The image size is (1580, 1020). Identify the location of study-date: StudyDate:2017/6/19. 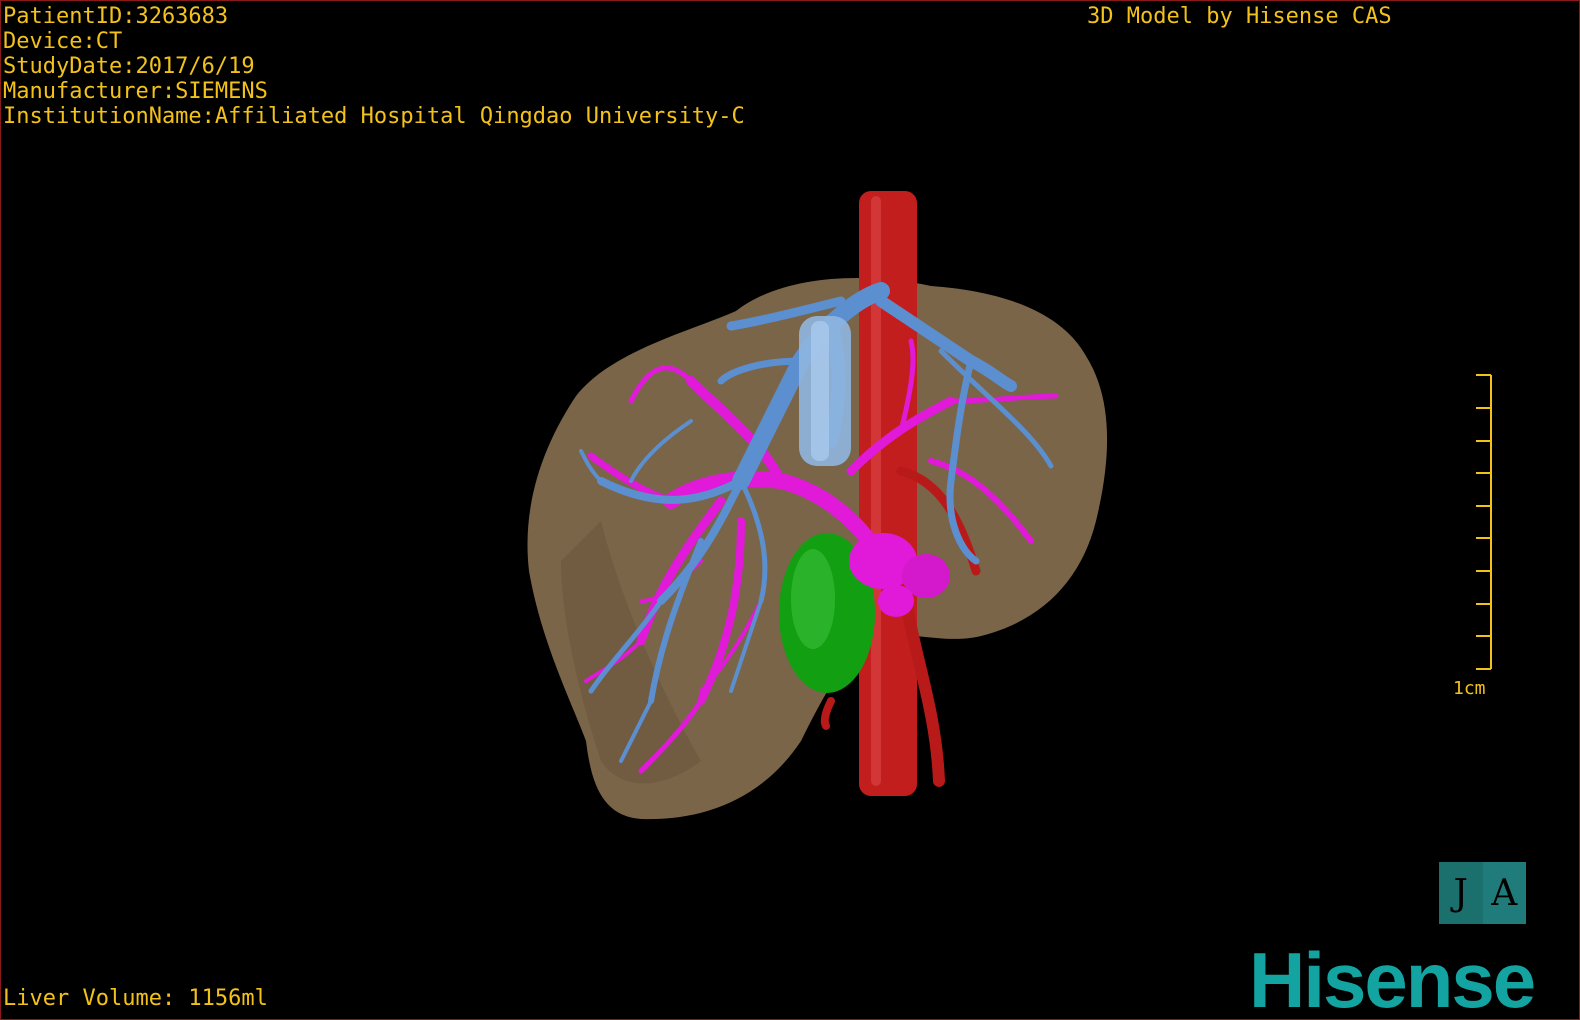
(129, 66).